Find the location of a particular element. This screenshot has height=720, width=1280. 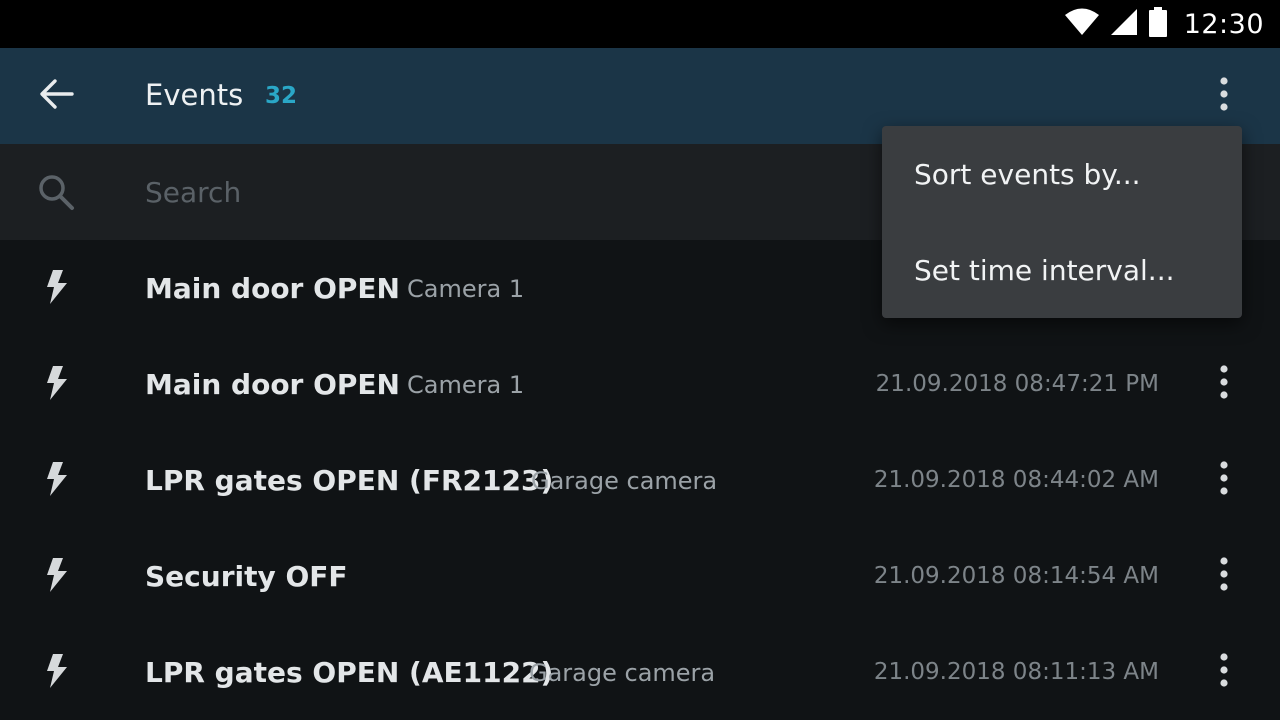

overflow-menu-button is located at coordinates (1224, 96).